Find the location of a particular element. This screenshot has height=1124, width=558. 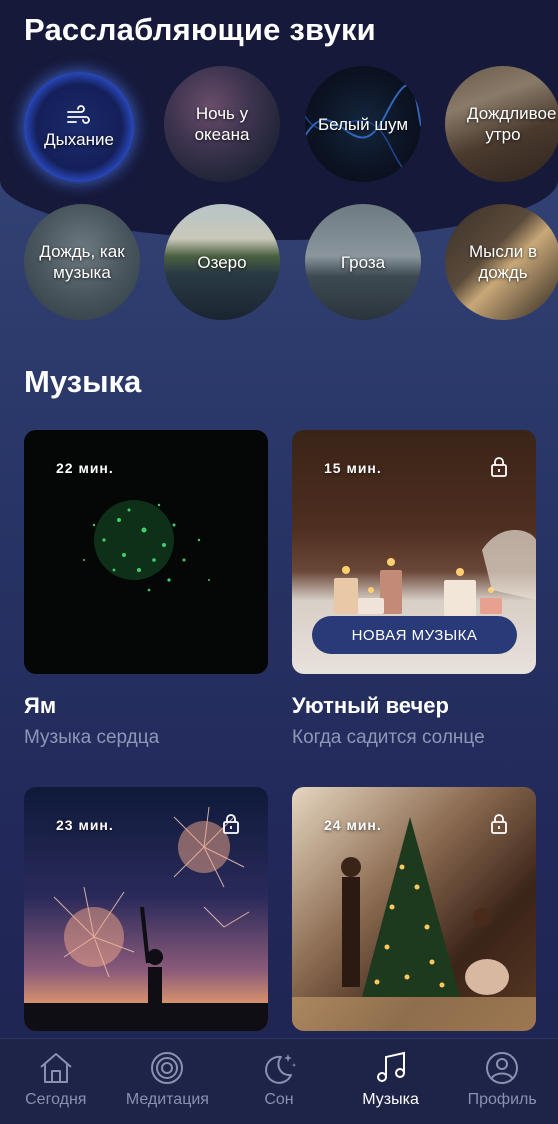

music-card-fireworks: 23 мин. is located at coordinates (146, 909).